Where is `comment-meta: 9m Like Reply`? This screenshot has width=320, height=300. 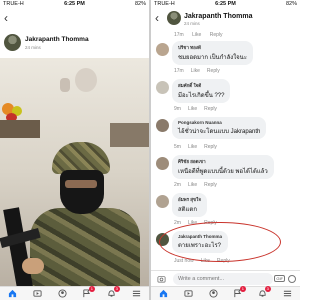
comment-meta: 9m Like Reply is located at coordinates (187, 109).